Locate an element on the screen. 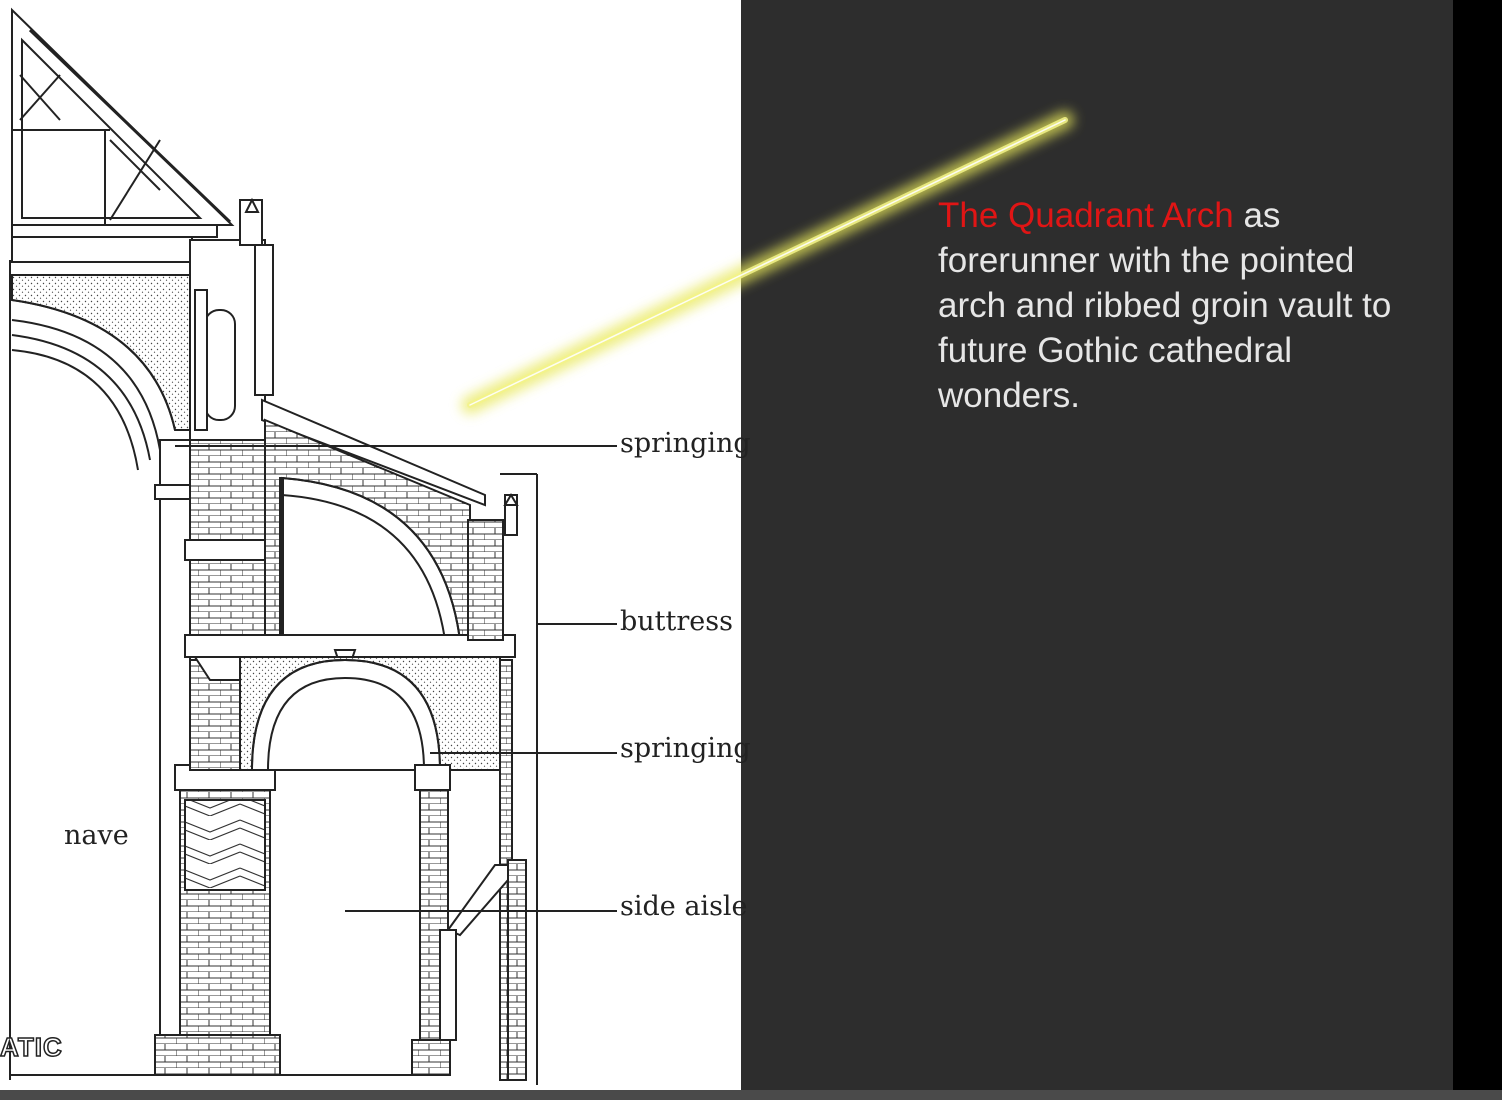  roof-truss is located at coordinates (123, 135).